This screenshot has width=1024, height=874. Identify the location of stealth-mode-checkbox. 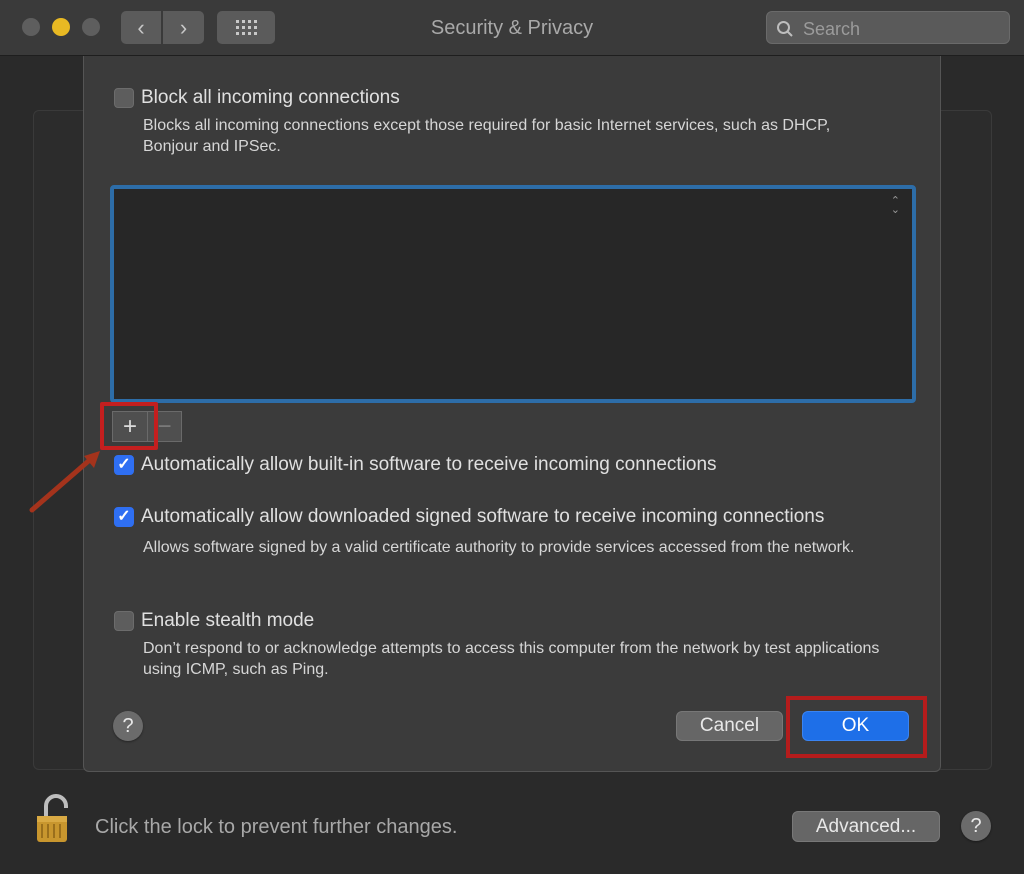
(124, 621).